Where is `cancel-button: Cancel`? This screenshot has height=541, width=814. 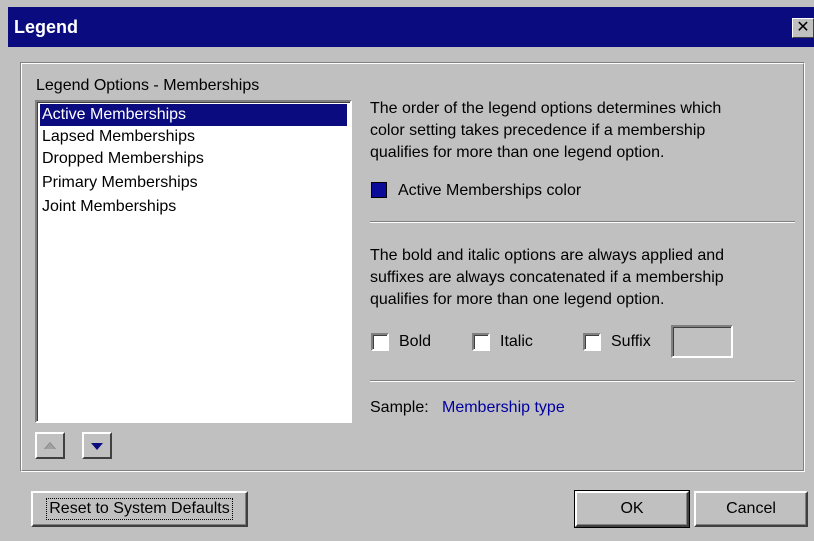
cancel-button: Cancel is located at coordinates (751, 509).